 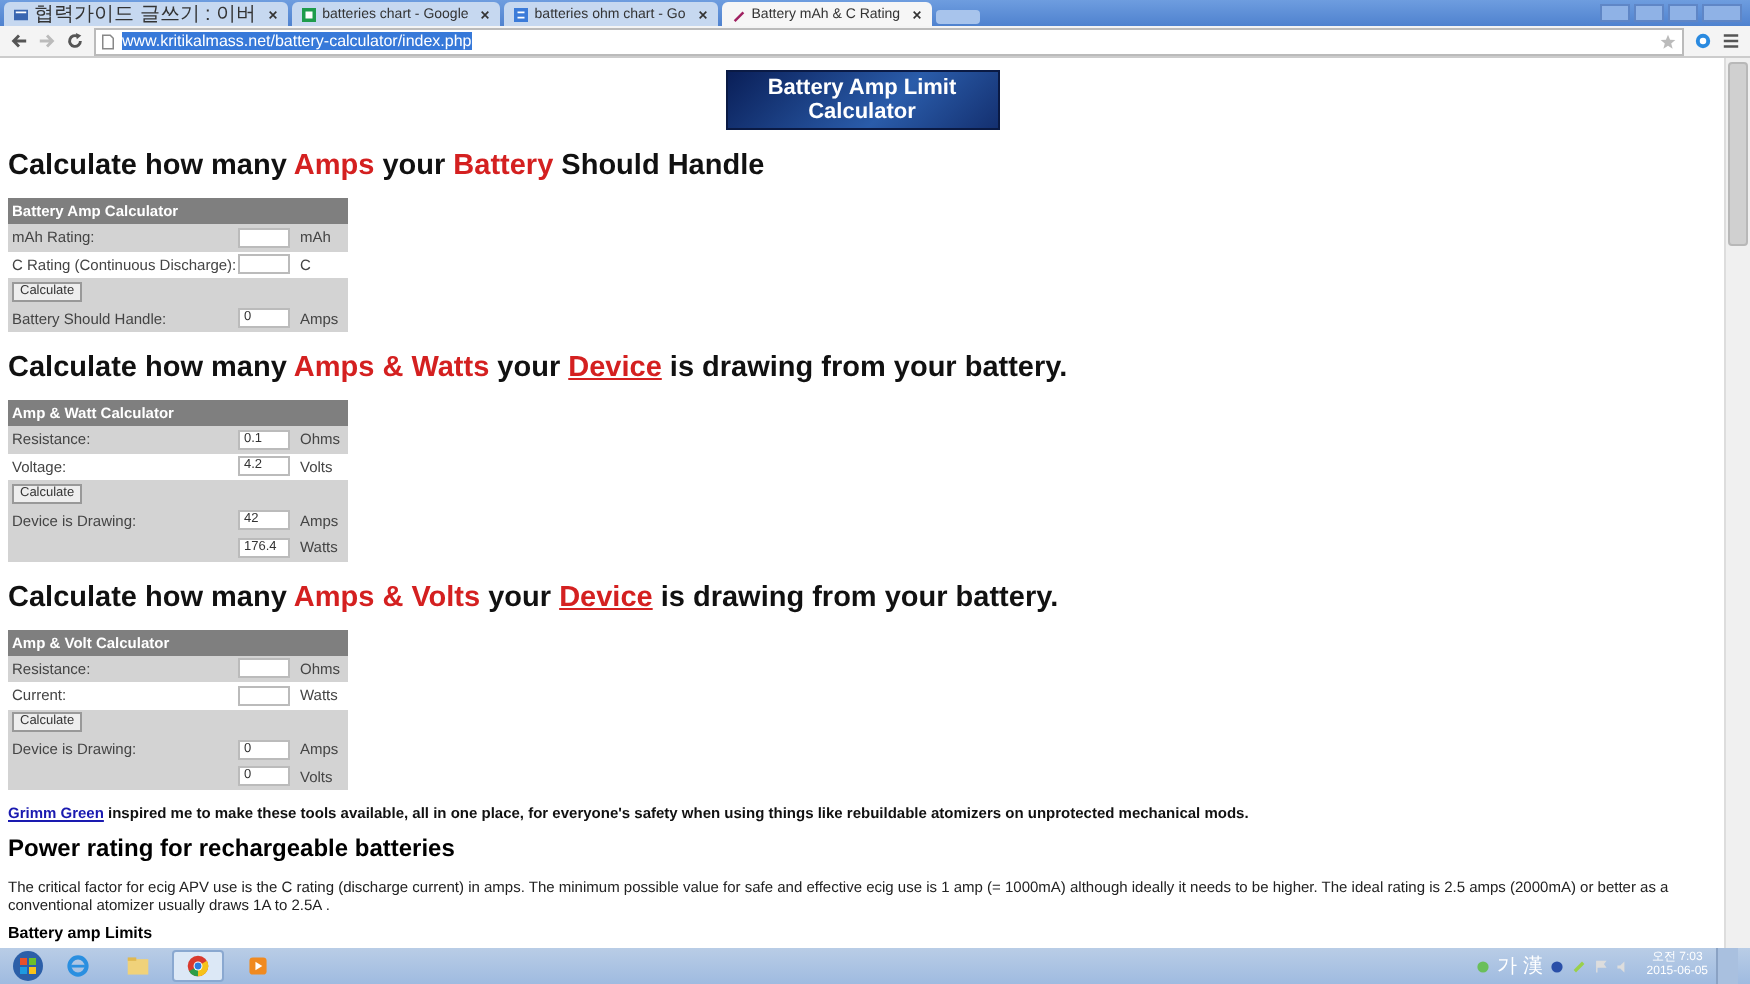 What do you see at coordinates (862, 100) in the screenshot?
I see `site-logo: Battery Amp Limit Calculator` at bounding box center [862, 100].